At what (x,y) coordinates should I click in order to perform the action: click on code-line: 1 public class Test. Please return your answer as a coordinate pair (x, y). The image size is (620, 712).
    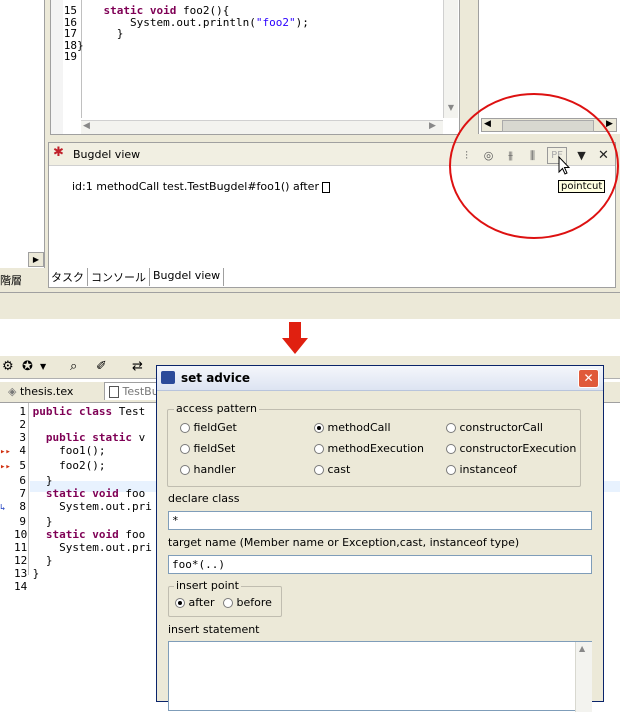
    Looking at the image, I should click on (82, 411).